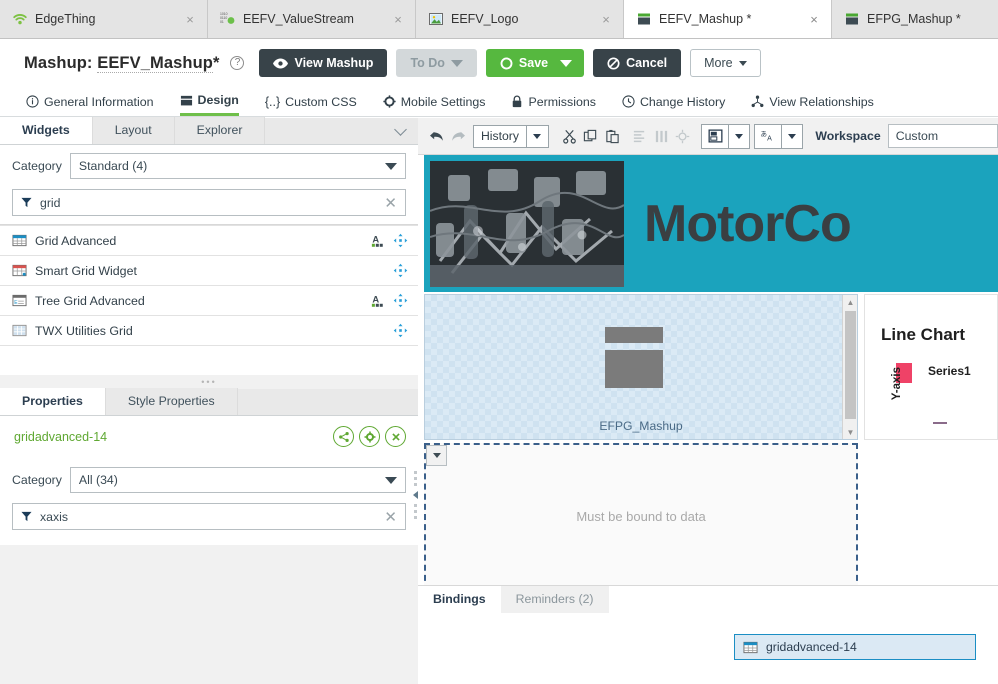 Image resolution: width=998 pixels, height=684 pixels. I want to click on help-icon: ?, so click(237, 63).